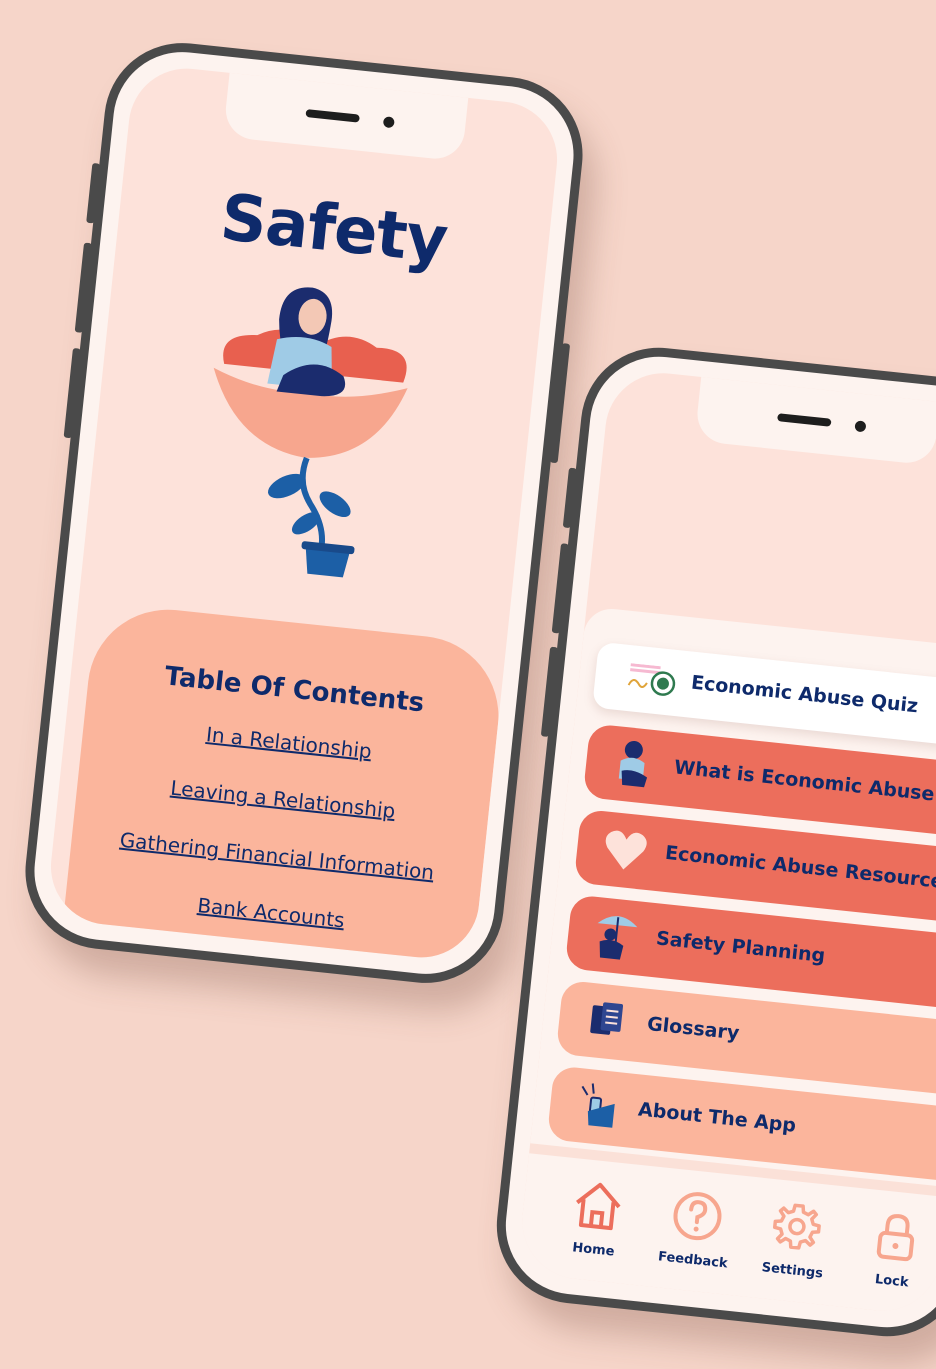 Image resolution: width=936 pixels, height=1369 pixels. Describe the element at coordinates (283, 799) in the screenshot. I see `toc-link-leaving-relationship: Leaving a Relationship` at that location.